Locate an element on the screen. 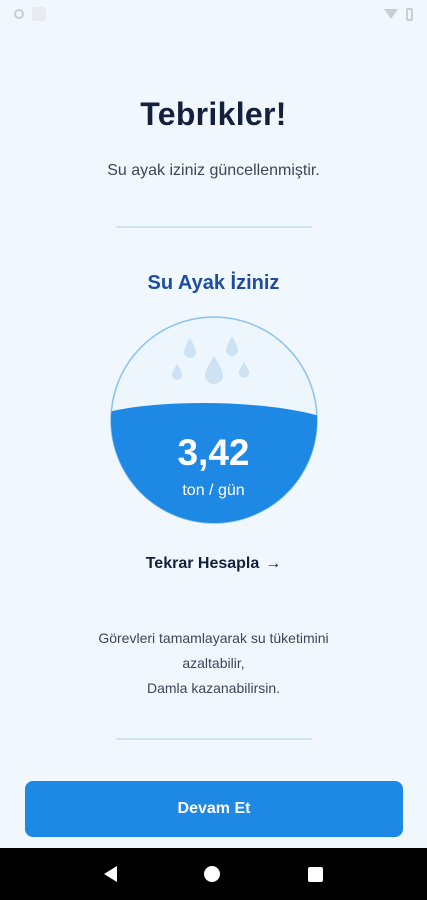 The image size is (427, 900). home-icon is located at coordinates (212, 874).